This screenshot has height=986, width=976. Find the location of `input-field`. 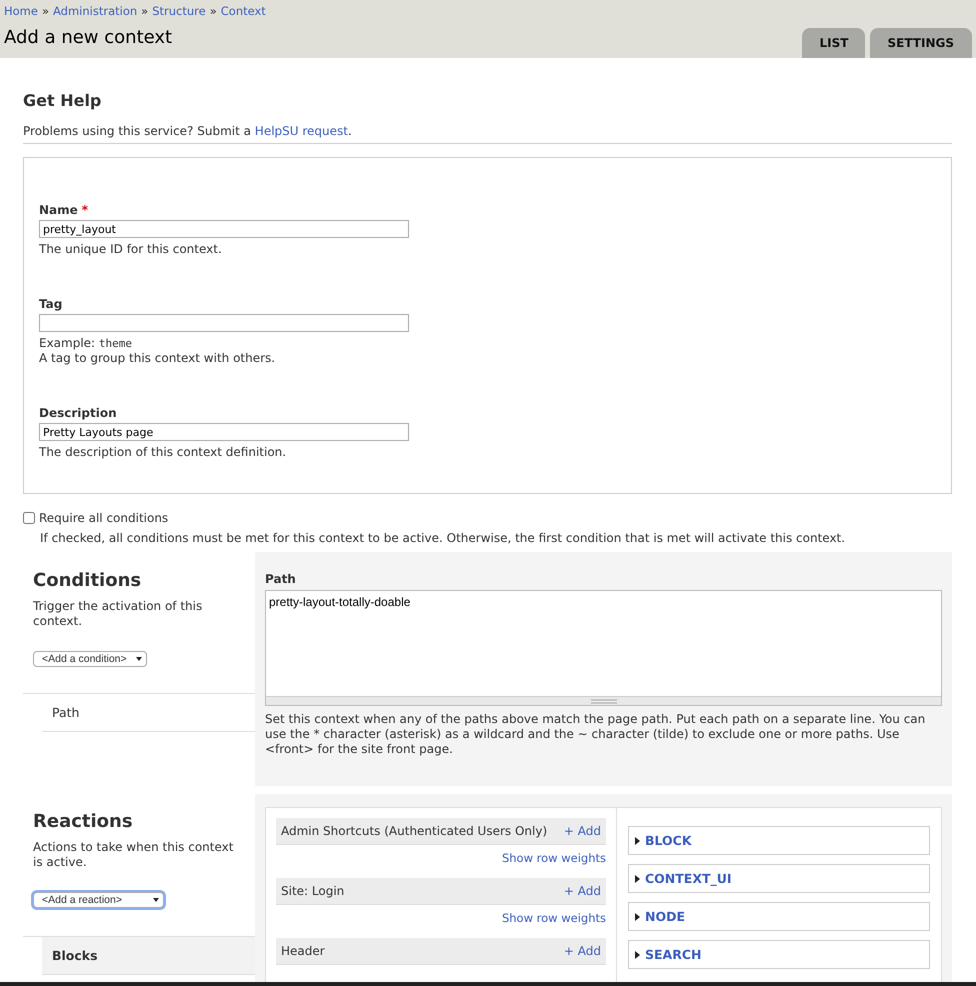

input-field is located at coordinates (224, 323).